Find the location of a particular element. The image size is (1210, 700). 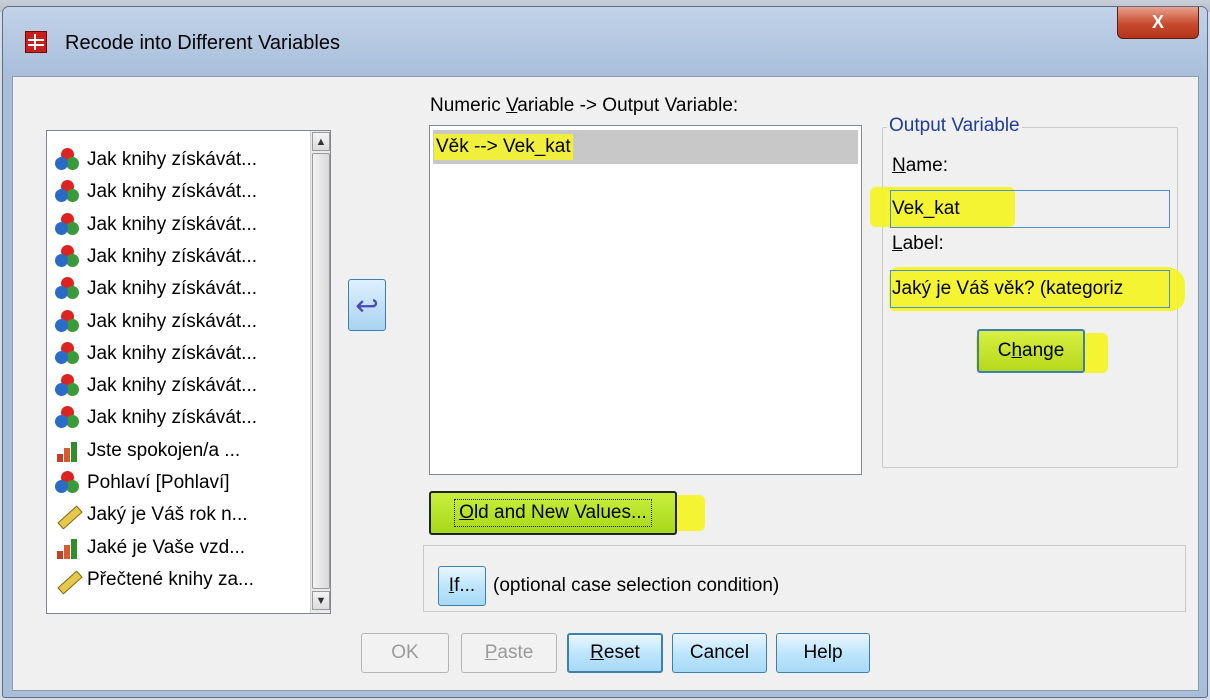

change-label-suffix: ange is located at coordinates (1043, 350).